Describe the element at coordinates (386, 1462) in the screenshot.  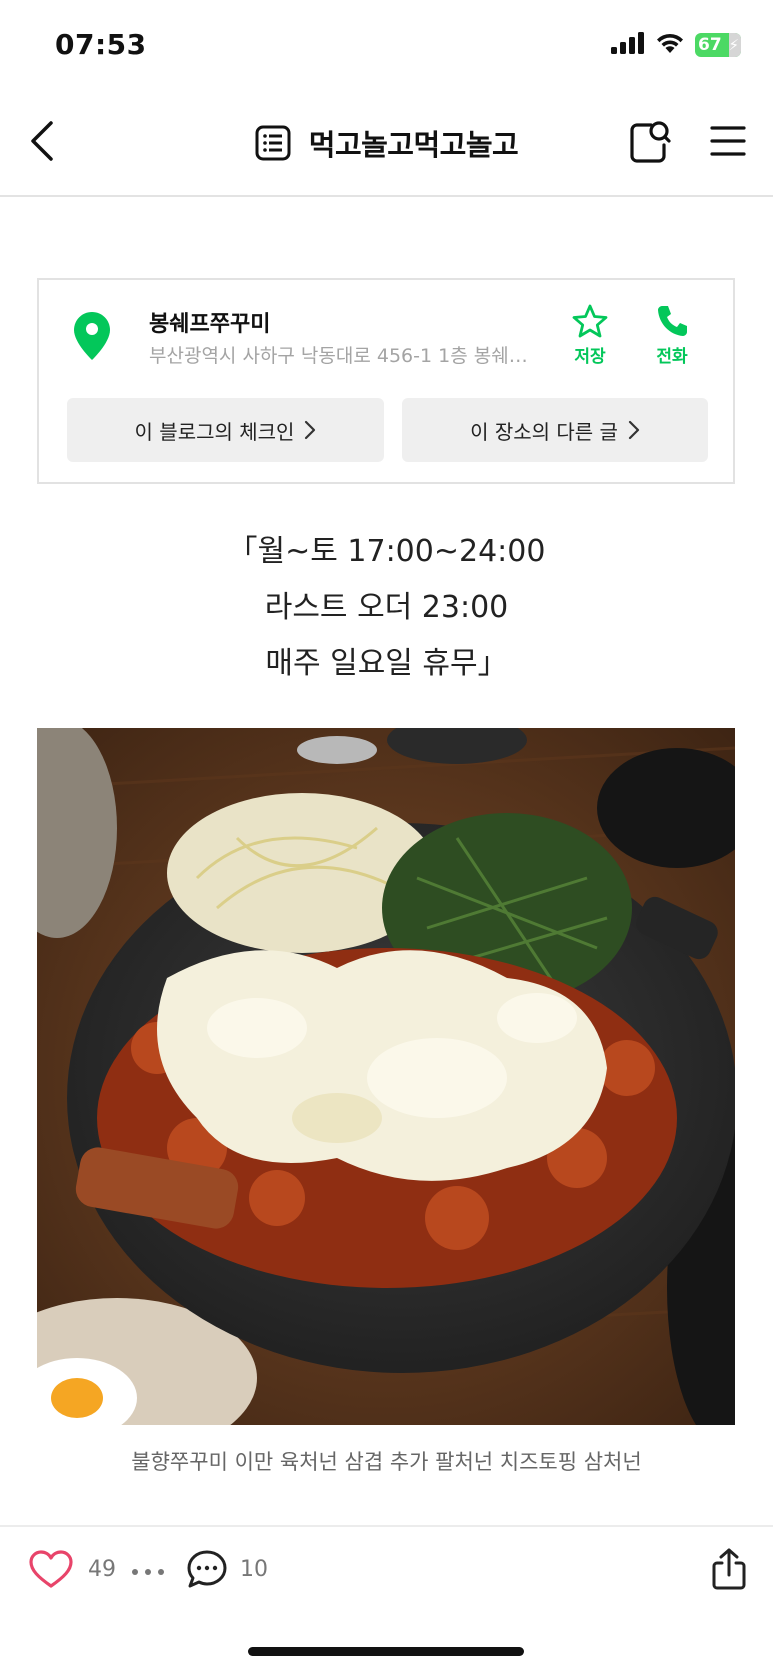
I see `photo-caption: 불향쭈꾸미 이만 육처넌 삼겹 추가 팔처넌 치즈토핑 삼처넌` at that location.